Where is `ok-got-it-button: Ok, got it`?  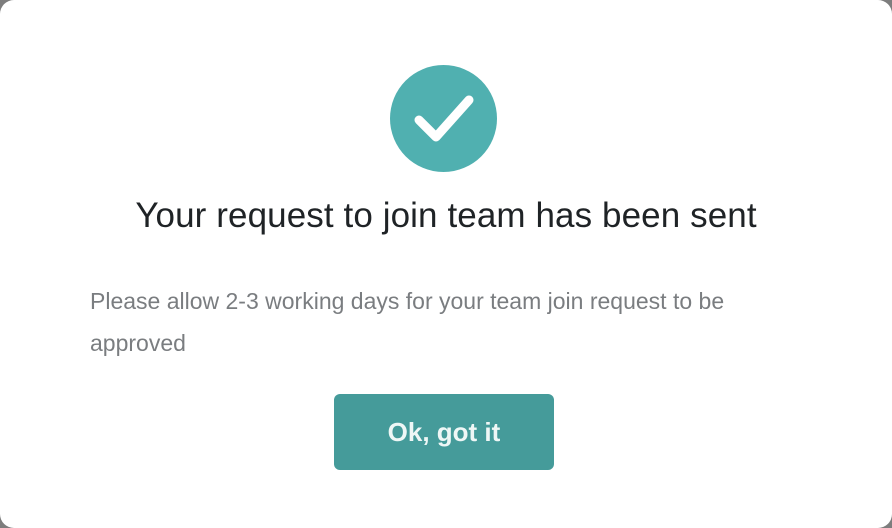
ok-got-it-button: Ok, got it is located at coordinates (444, 432).